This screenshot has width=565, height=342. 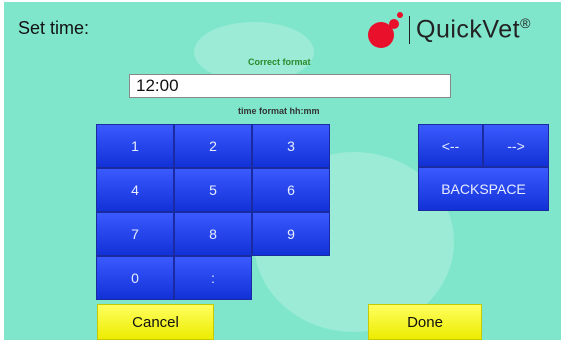 I want to click on quickvet-logo: QuickVet®, so click(x=461, y=30).